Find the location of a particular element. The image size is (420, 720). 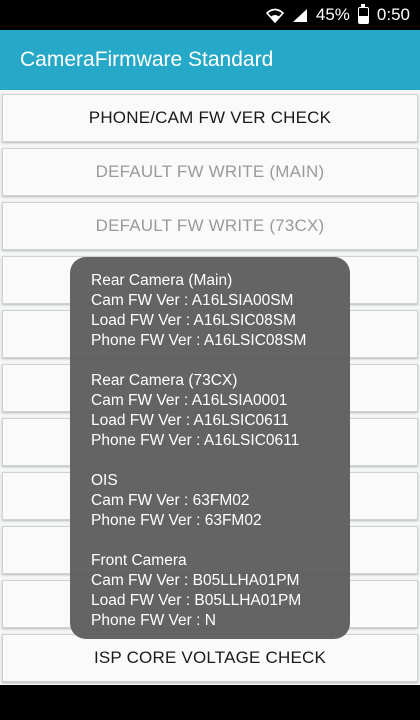

info-line: Cam FW Ver : A16LSIA0001 is located at coordinates (189, 400).